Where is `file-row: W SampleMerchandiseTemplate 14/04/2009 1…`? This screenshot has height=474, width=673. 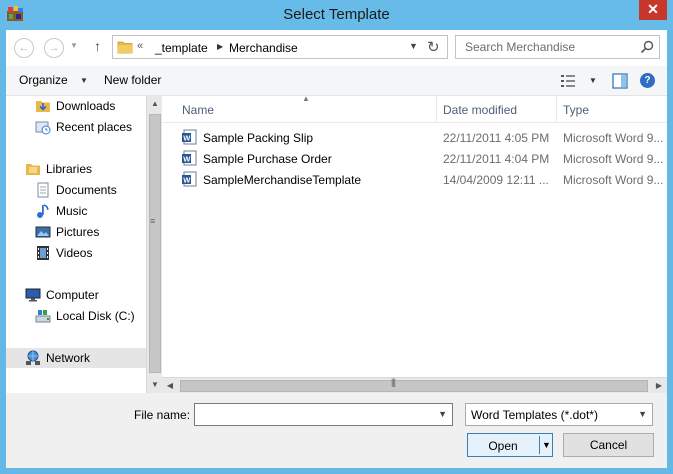
file-row: W SampleMerchandiseTemplate 14/04/2009 1… is located at coordinates (414, 179).